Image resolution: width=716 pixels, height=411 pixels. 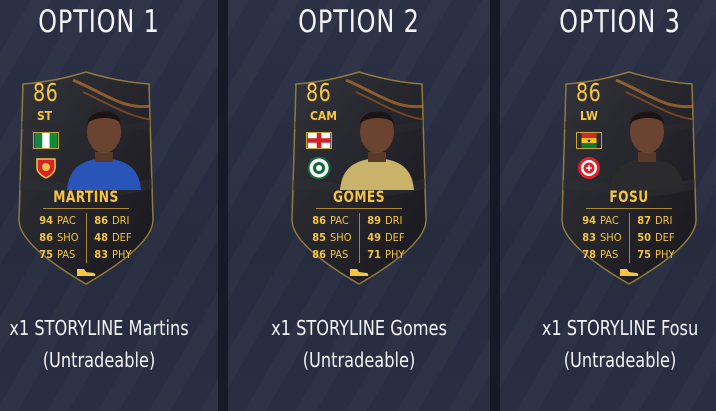 I want to click on stat-row: 86 SHO 48 DEF, so click(x=87, y=237).